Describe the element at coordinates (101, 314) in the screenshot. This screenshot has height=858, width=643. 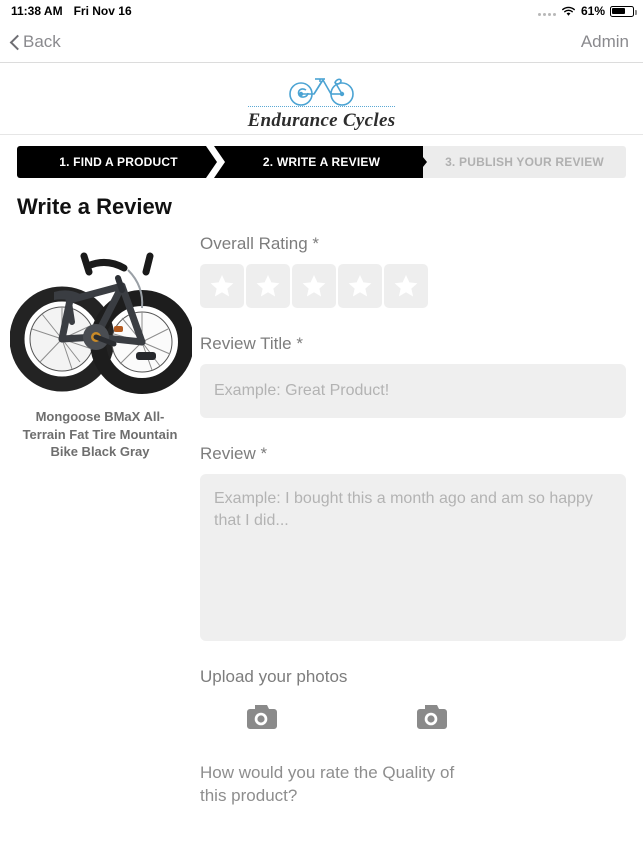
I see `product-image` at that location.